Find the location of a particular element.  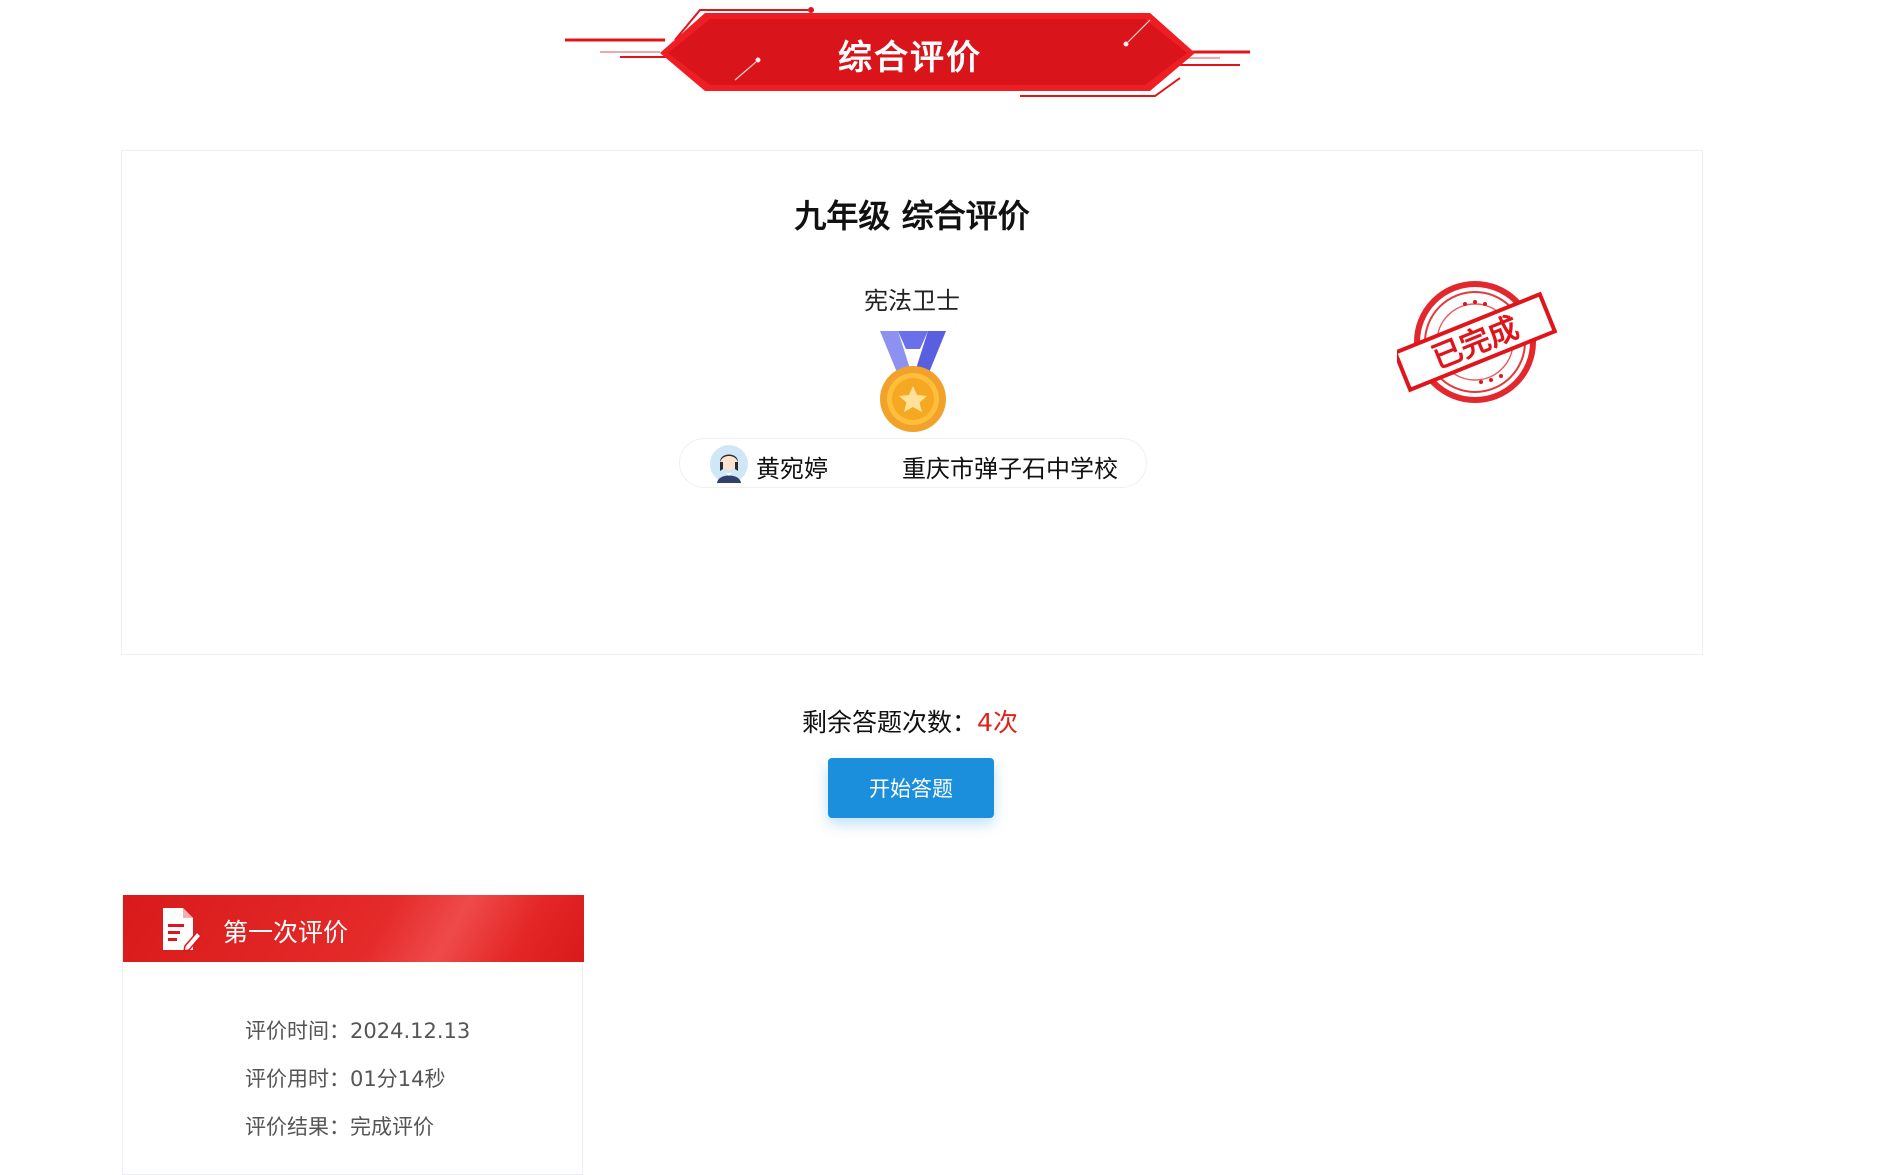

gold-medal-icon is located at coordinates (913, 381).